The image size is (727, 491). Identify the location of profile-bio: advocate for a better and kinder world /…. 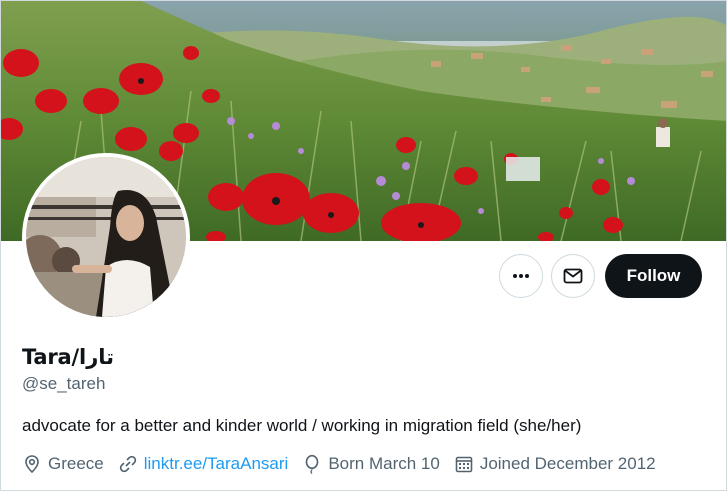
(302, 425).